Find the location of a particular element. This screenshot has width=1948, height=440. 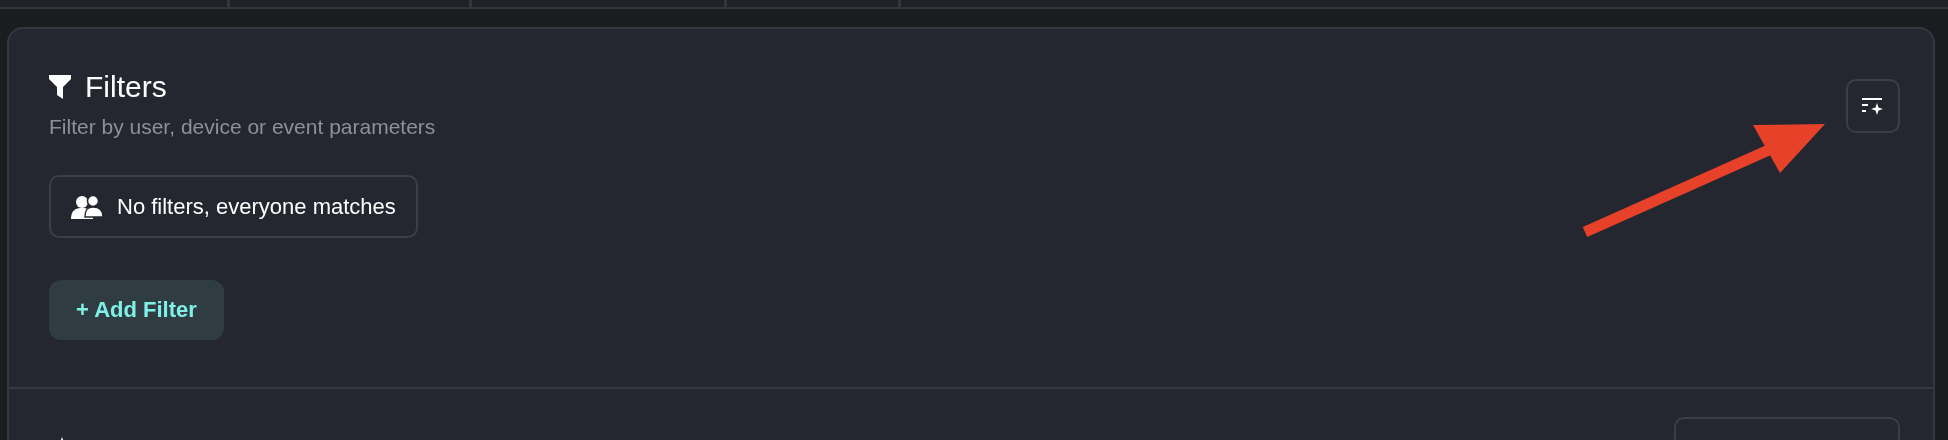

list-sparkle-icon is located at coordinates (1873, 106).